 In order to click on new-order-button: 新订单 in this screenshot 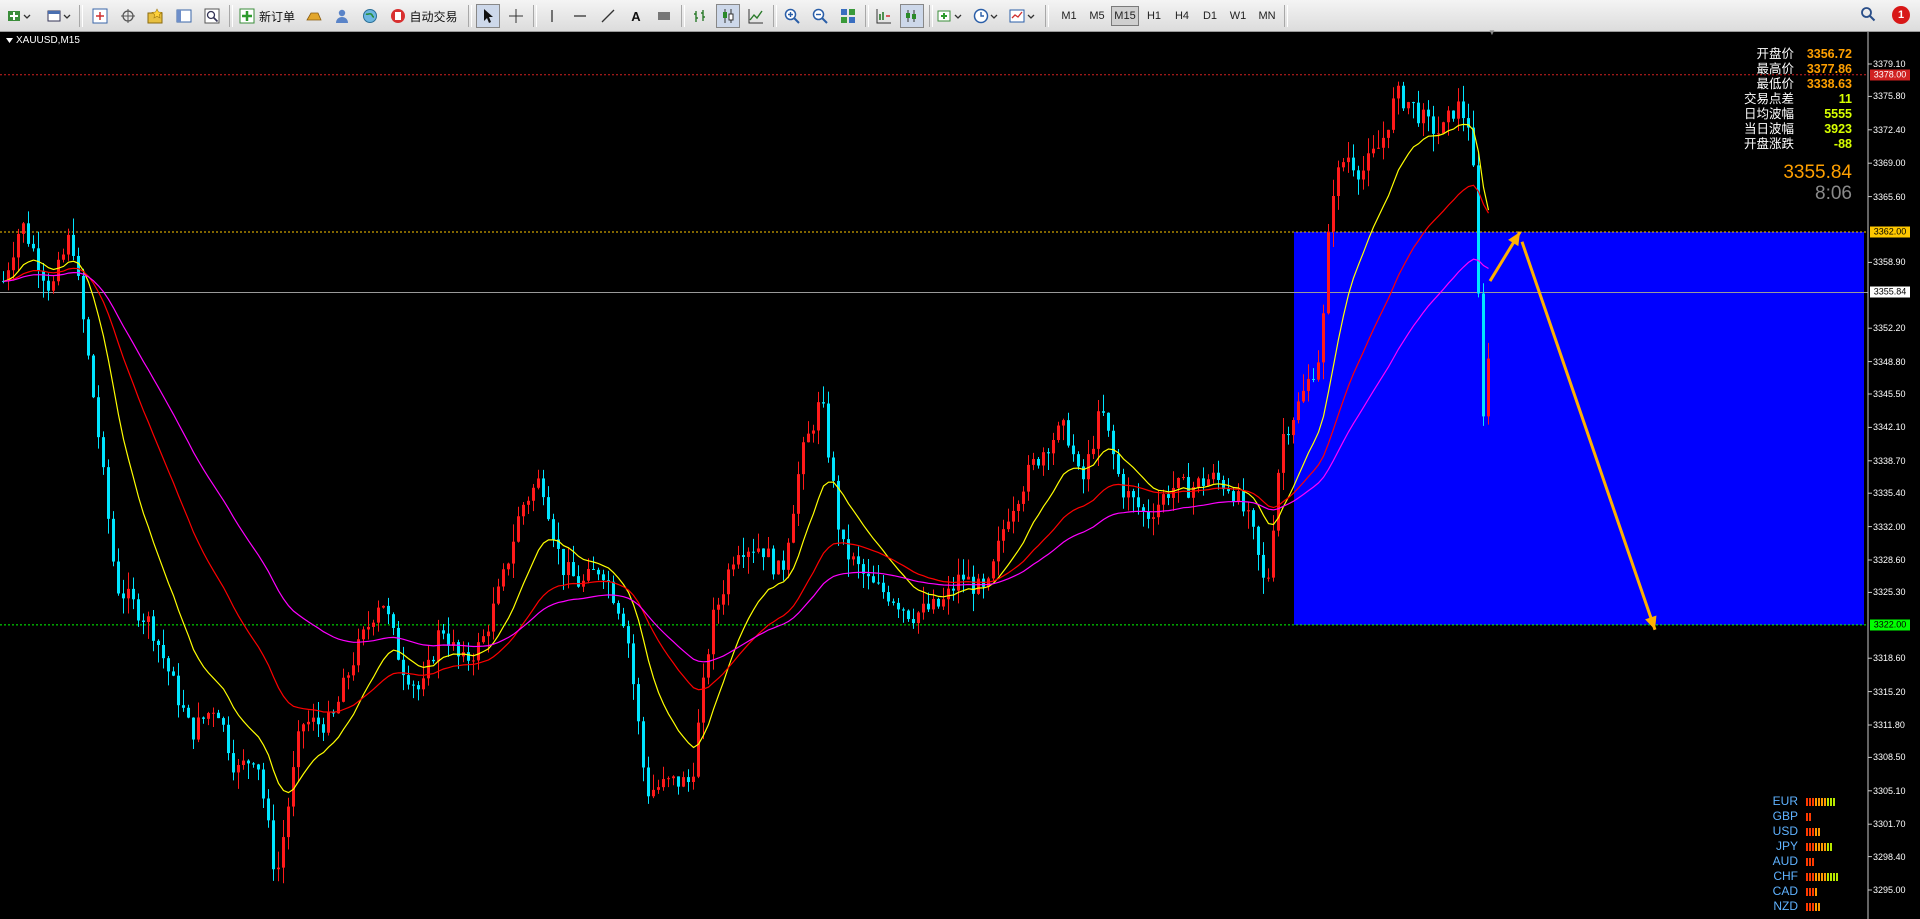, I will do `click(267, 16)`.